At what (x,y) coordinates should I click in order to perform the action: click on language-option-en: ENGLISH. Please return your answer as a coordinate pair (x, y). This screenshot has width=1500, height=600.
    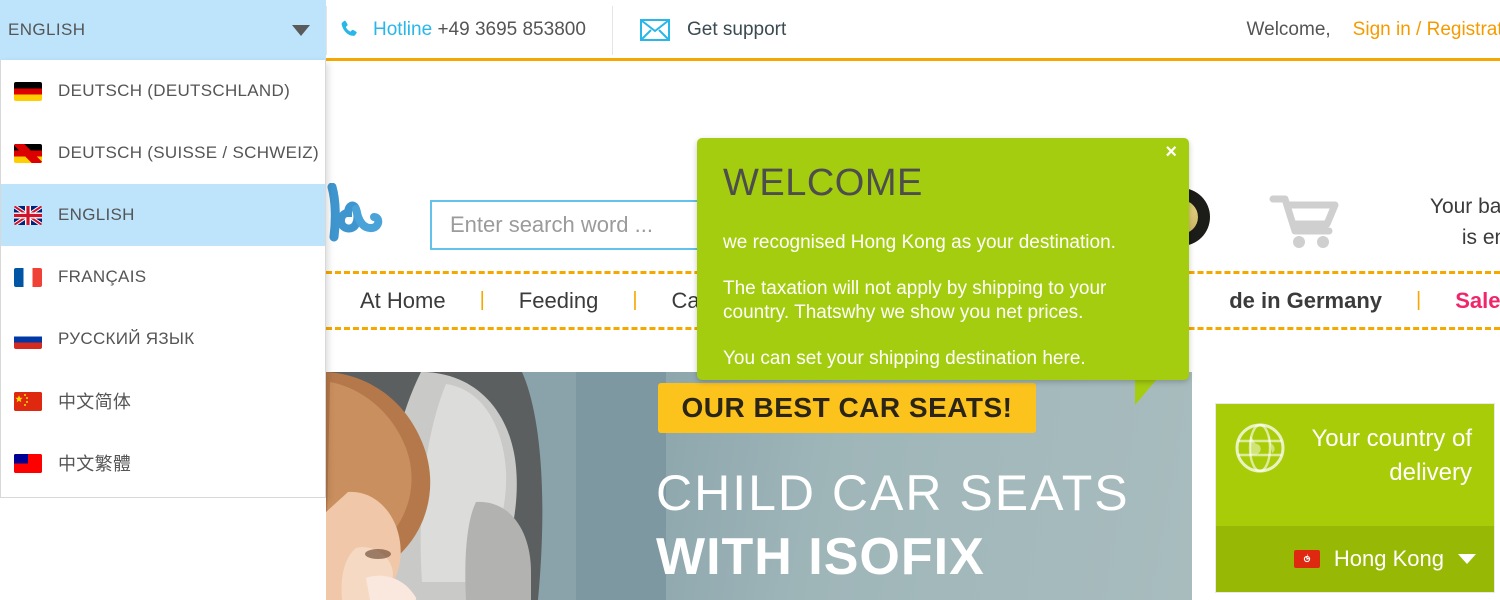
    Looking at the image, I should click on (163, 215).